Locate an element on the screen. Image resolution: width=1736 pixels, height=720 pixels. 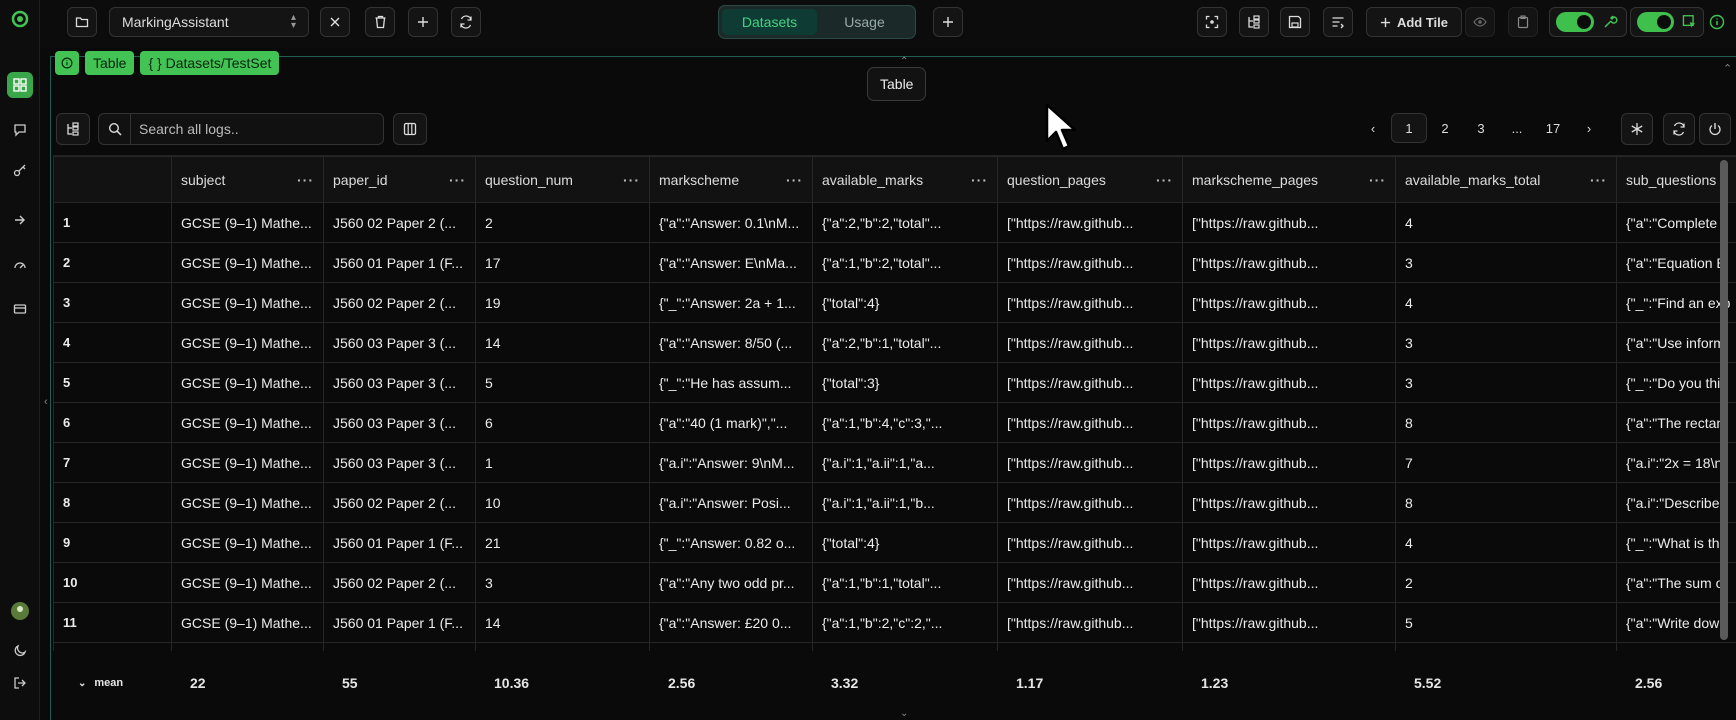
table-cell: 1 is located at coordinates (562, 462).